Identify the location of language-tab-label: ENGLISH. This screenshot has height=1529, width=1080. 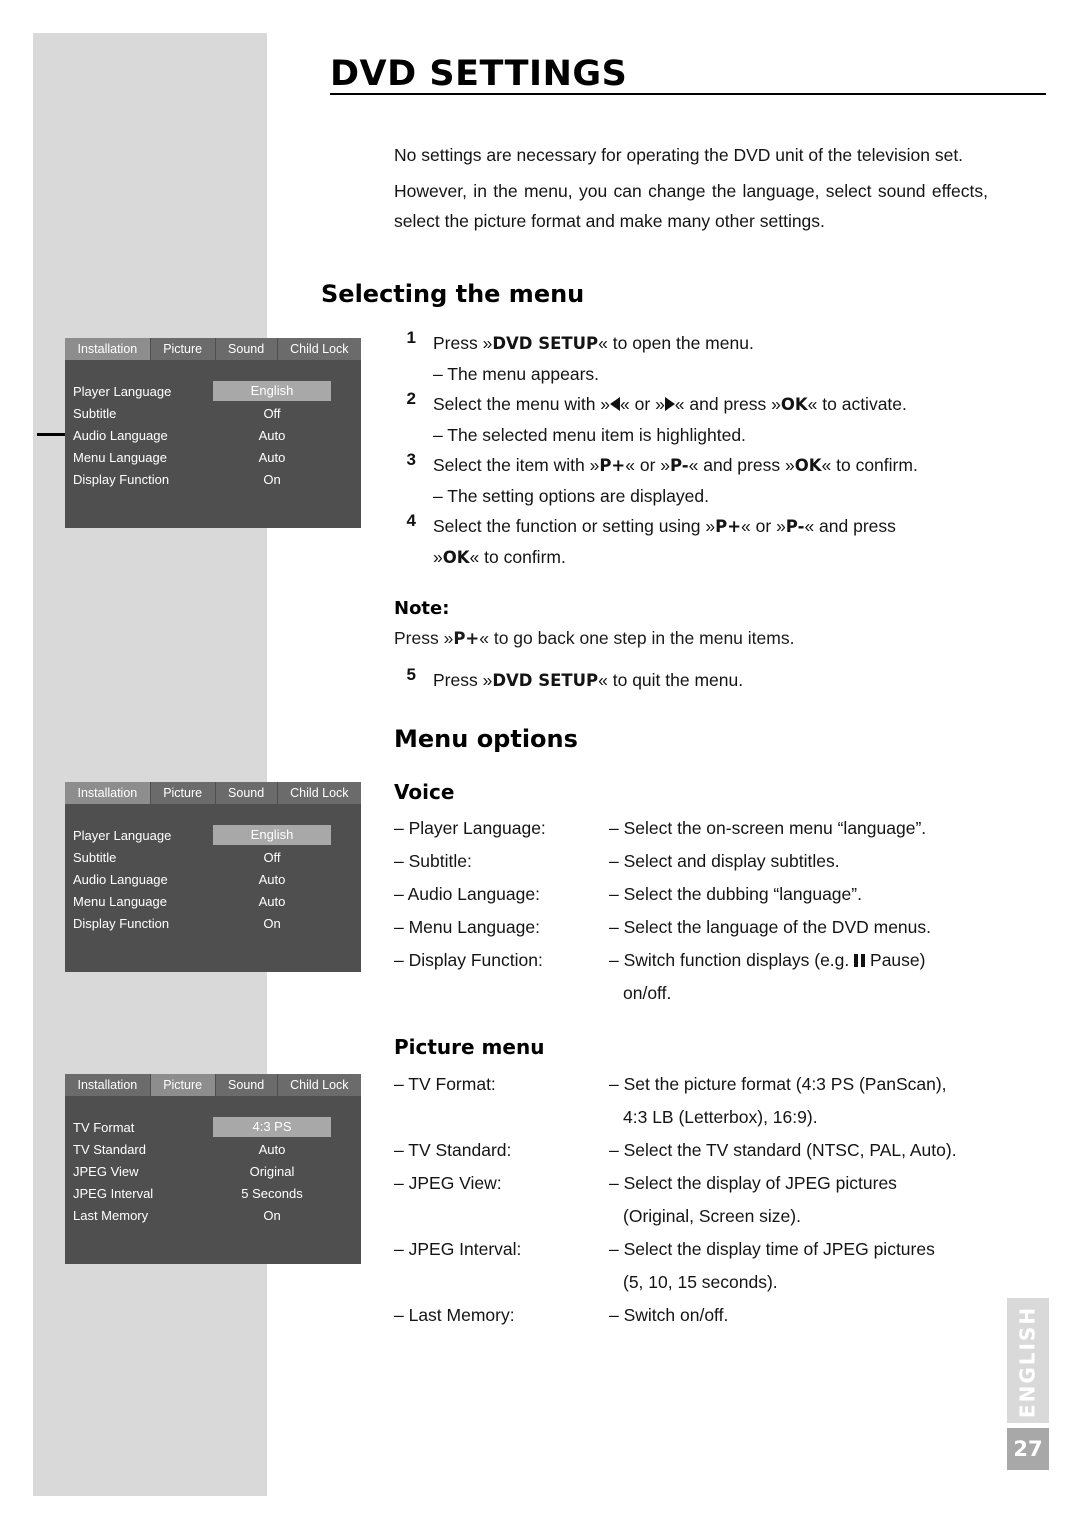
(1027, 1362).